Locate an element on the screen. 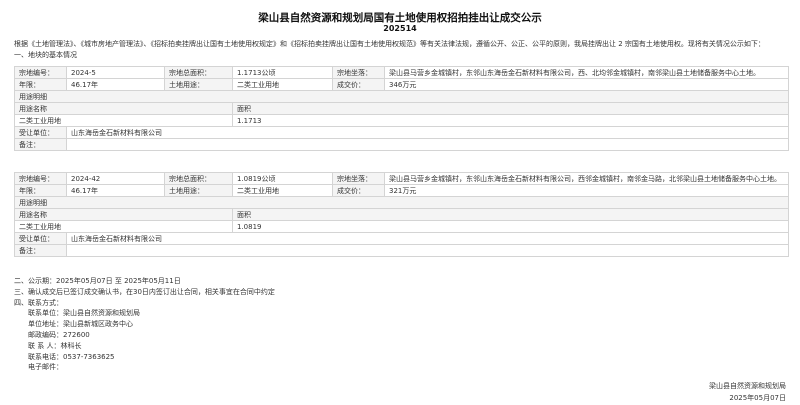  signature-org: 梁山县自然资源和规划局 is located at coordinates (747, 386).